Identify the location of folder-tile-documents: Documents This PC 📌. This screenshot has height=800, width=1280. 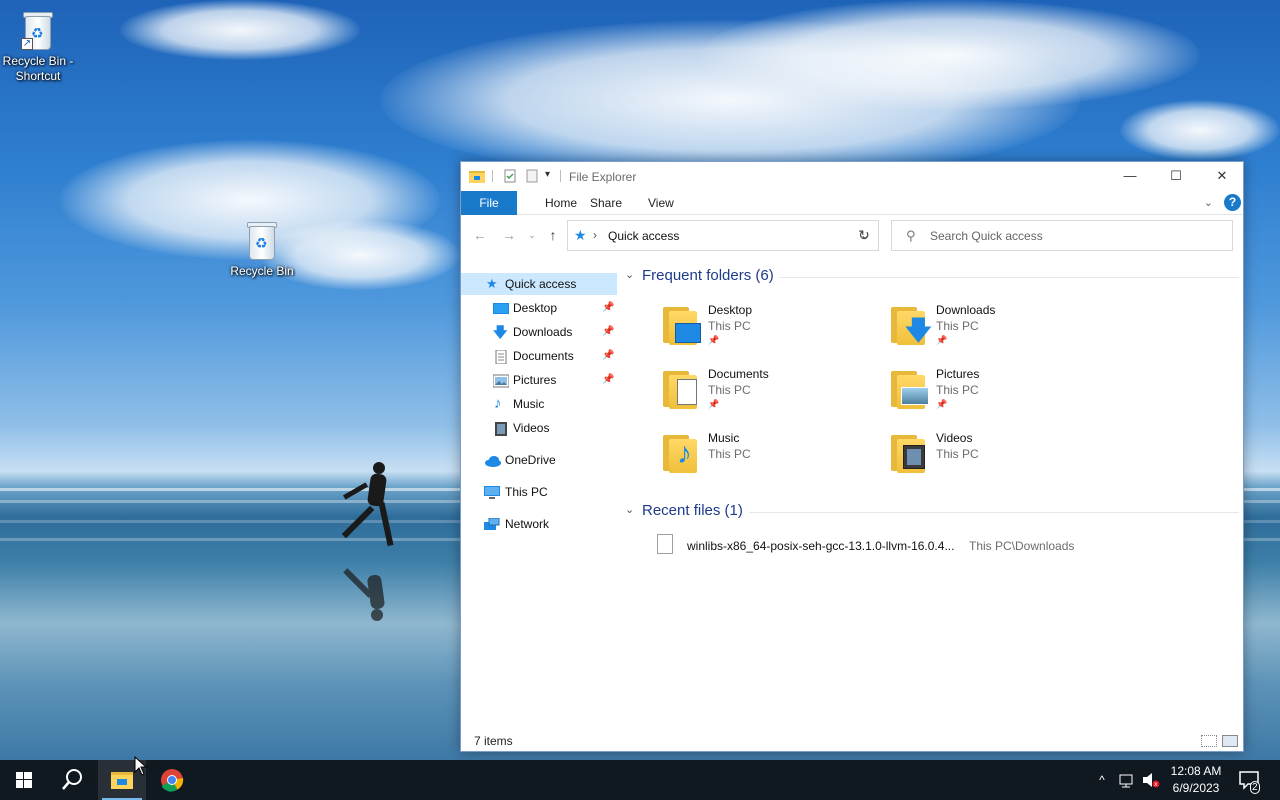
(761, 395).